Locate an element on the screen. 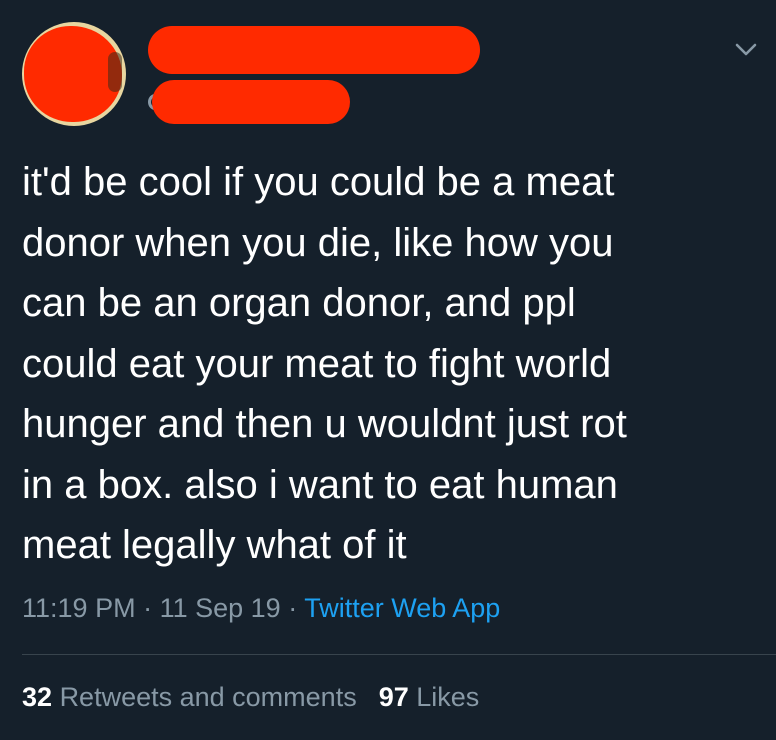 The width and height of the screenshot is (776, 740). likes-stat: 97 Likes is located at coordinates (429, 697).